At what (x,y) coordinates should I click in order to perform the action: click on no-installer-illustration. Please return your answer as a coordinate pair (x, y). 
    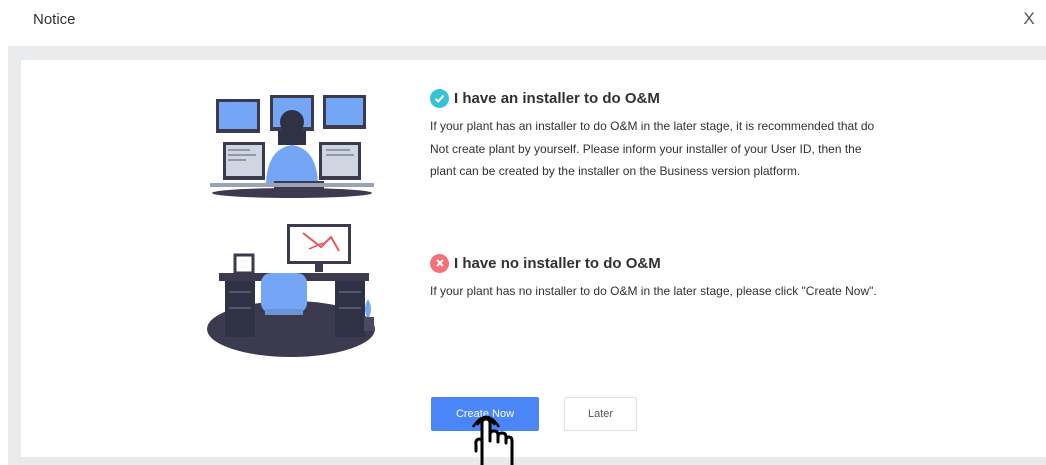
    Looking at the image, I should click on (291, 290).